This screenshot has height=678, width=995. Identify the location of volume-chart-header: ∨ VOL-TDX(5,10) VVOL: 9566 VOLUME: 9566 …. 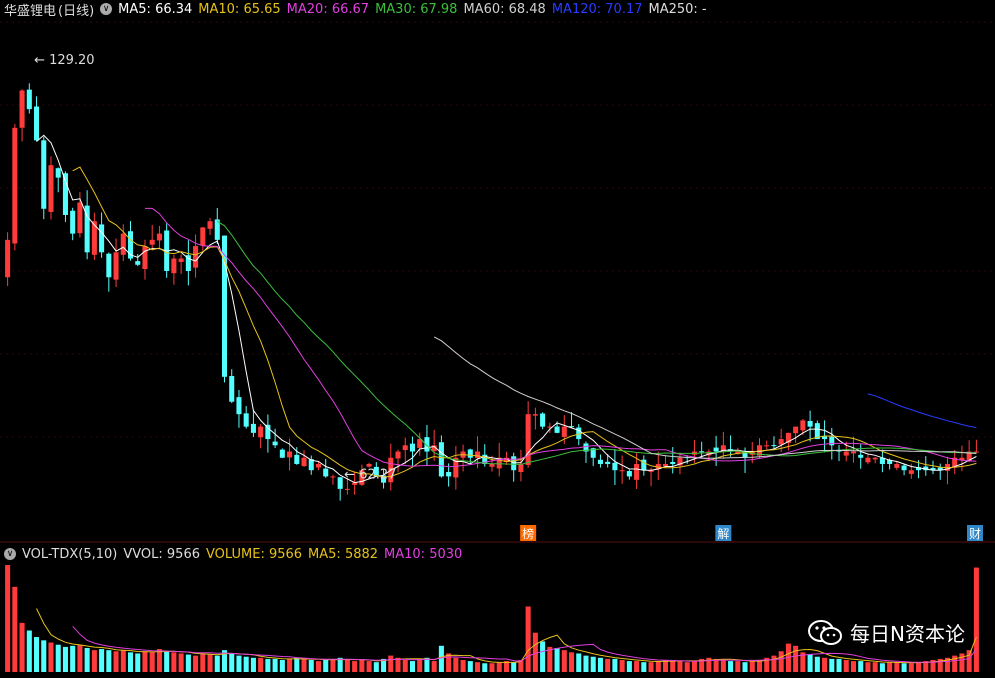
(233, 554).